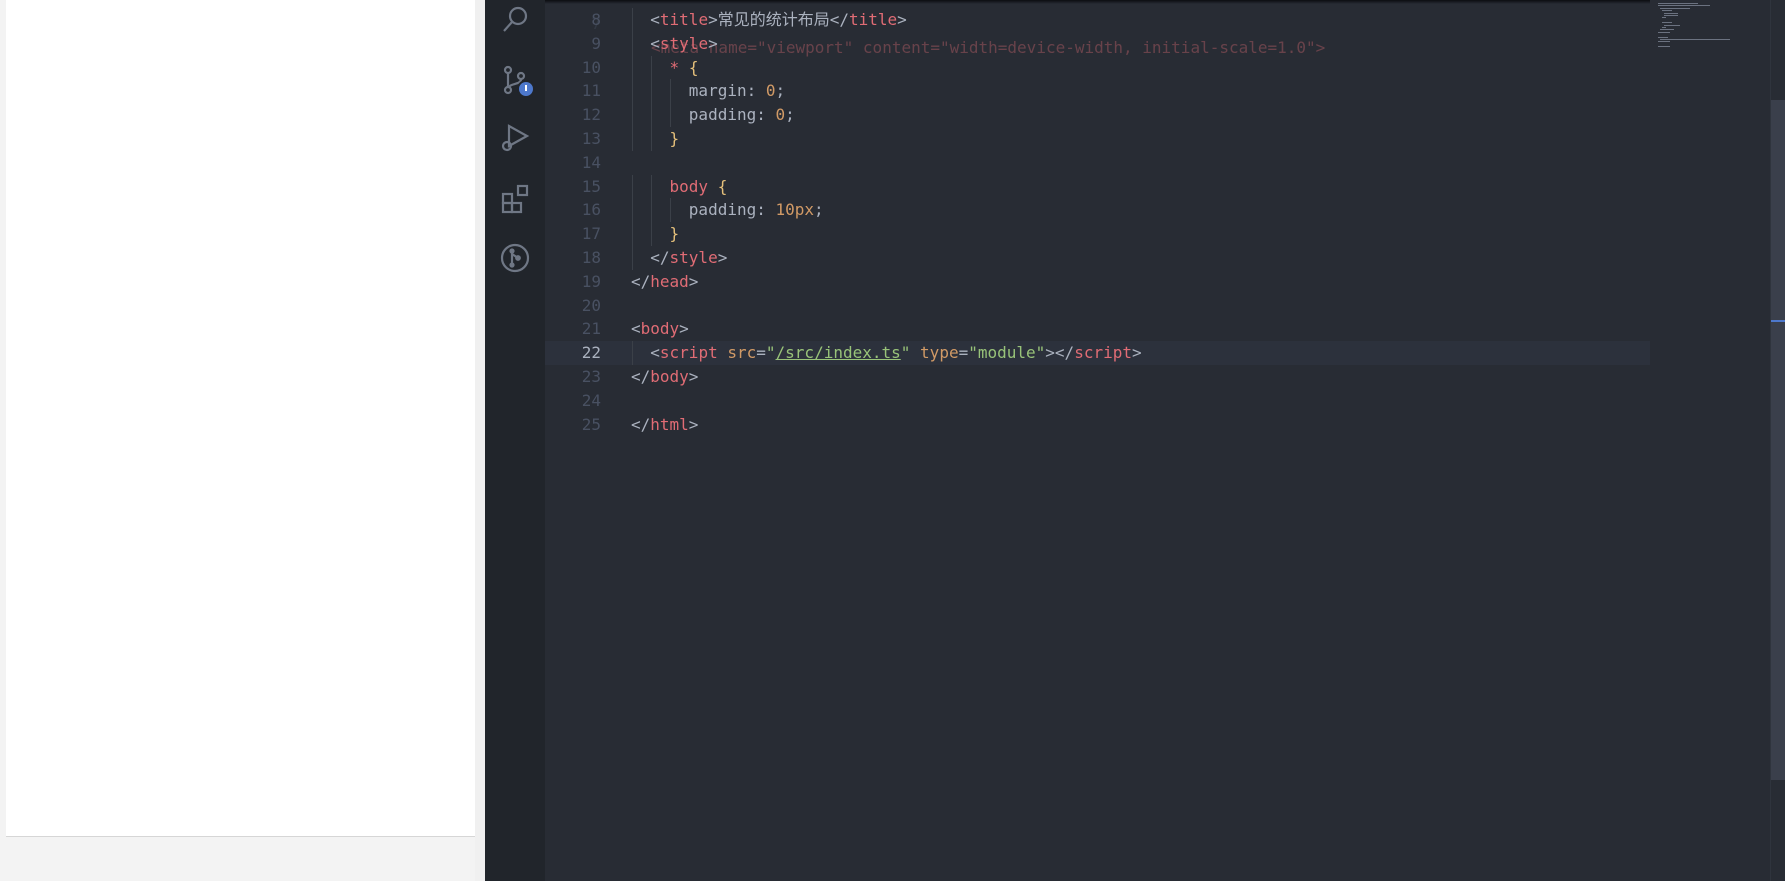 The image size is (1785, 881). Describe the element at coordinates (526, 89) in the screenshot. I see `pending-badge` at that location.